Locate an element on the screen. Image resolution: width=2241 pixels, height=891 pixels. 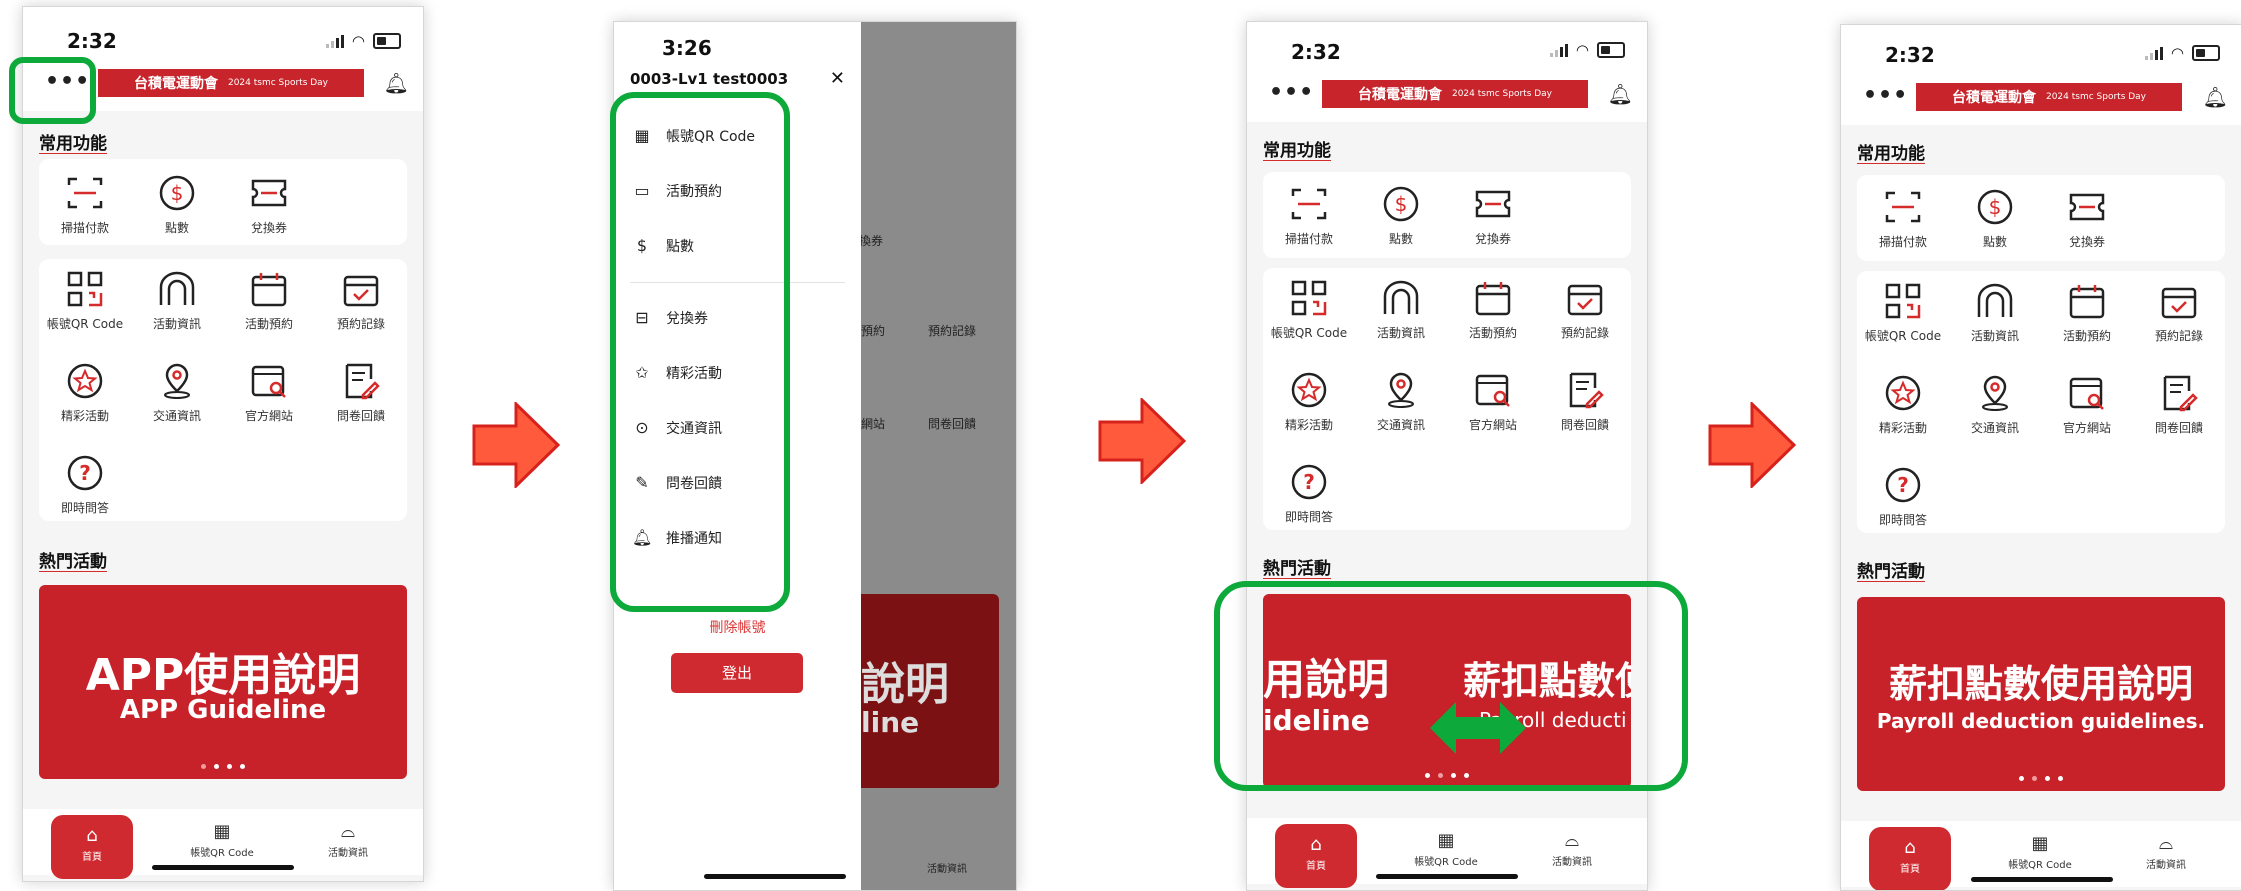
tile-label: 精彩活動 is located at coordinates (1308, 425).